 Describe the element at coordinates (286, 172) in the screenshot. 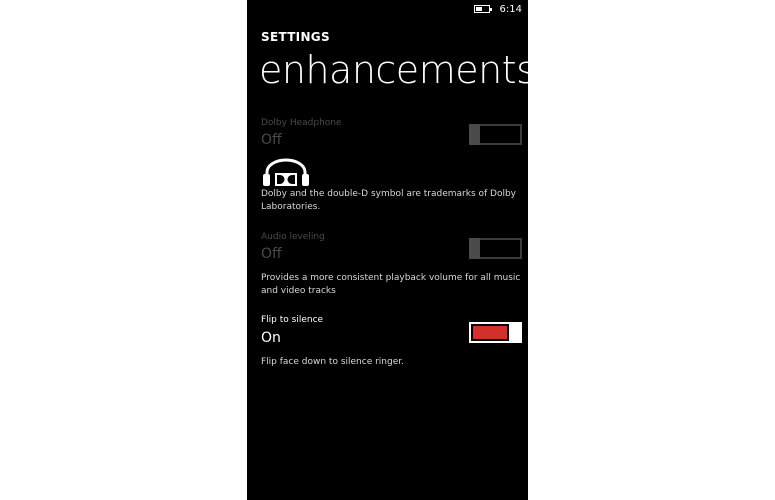

I see `dolby-headphone-icon` at that location.